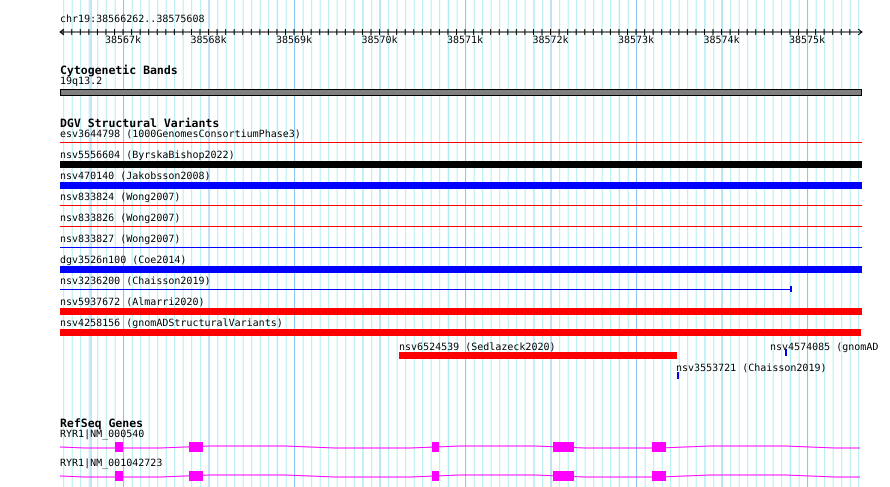  Describe the element at coordinates (123, 260) in the screenshot. I see `variant-label: dgv3526n100 (Coe2014)` at that location.